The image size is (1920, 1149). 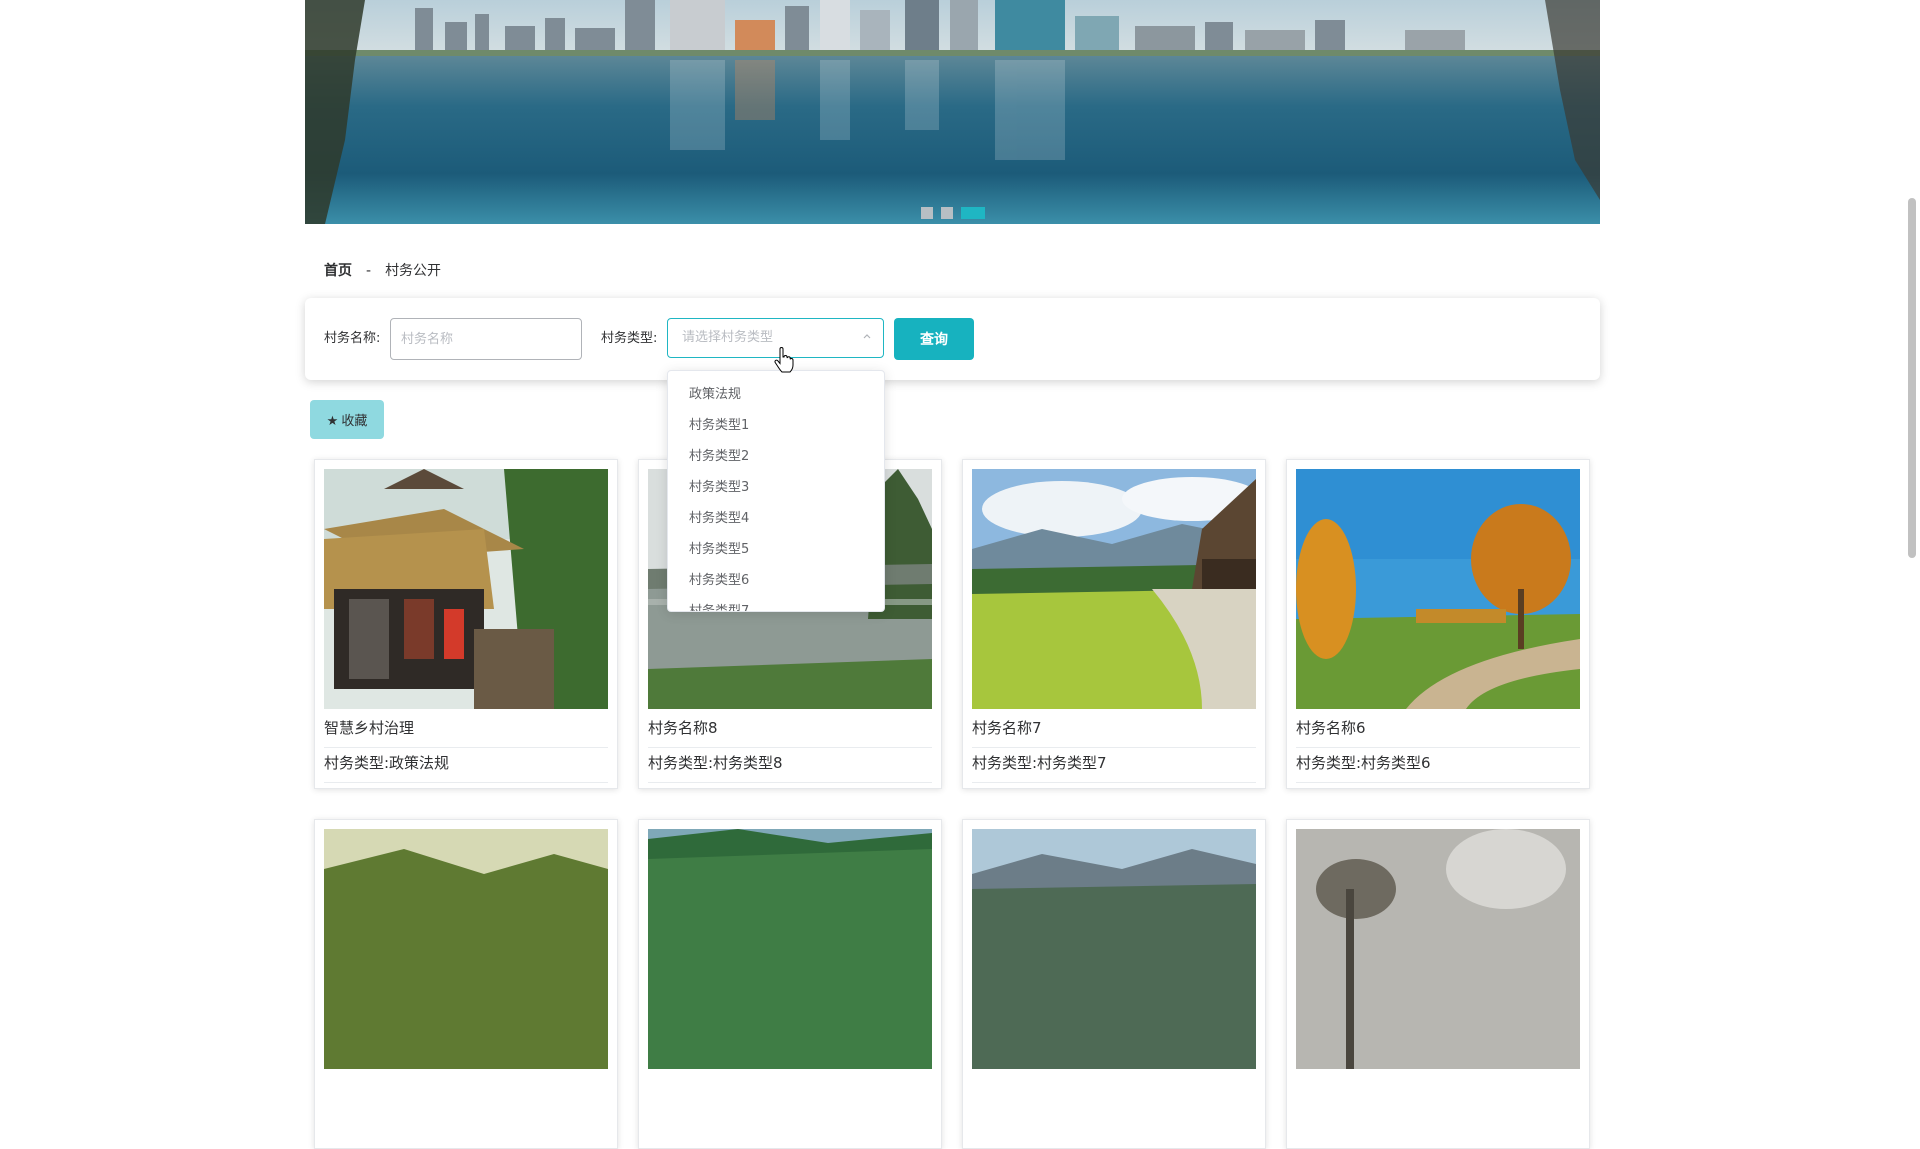 I want to click on card-title: 智慧乡村治理, so click(x=369, y=728).